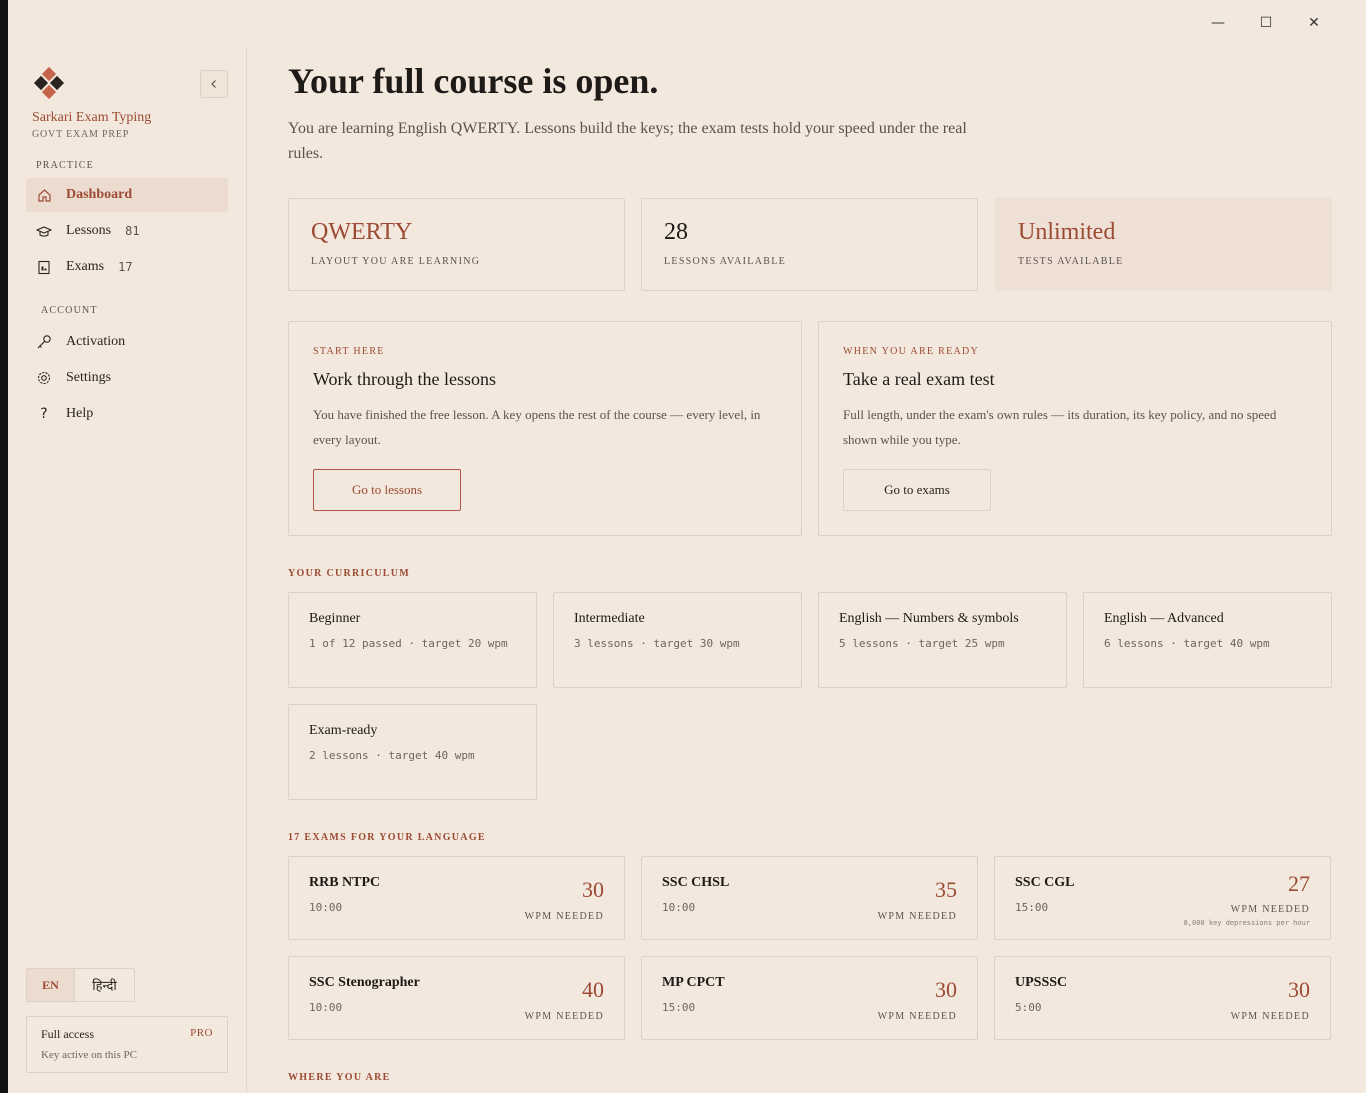 The height and width of the screenshot is (1093, 1366). What do you see at coordinates (49, 83) in the screenshot?
I see `brand-logo-icon` at bounding box center [49, 83].